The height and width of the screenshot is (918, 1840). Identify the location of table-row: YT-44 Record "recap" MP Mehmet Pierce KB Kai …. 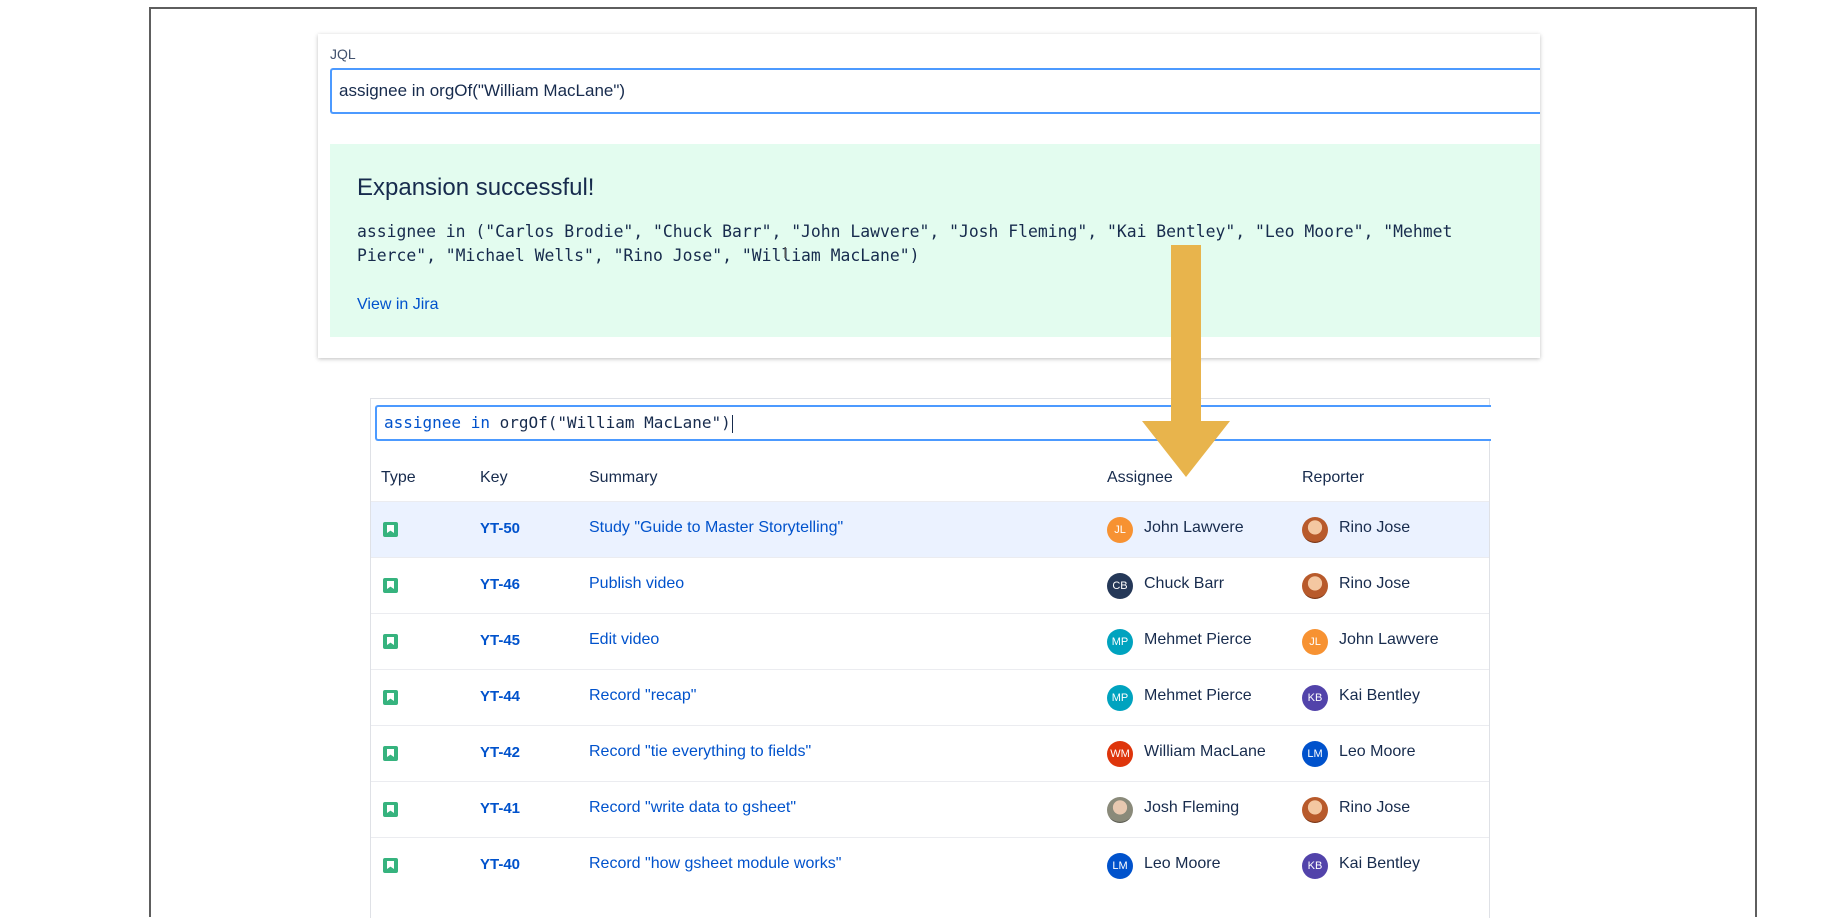
(930, 697).